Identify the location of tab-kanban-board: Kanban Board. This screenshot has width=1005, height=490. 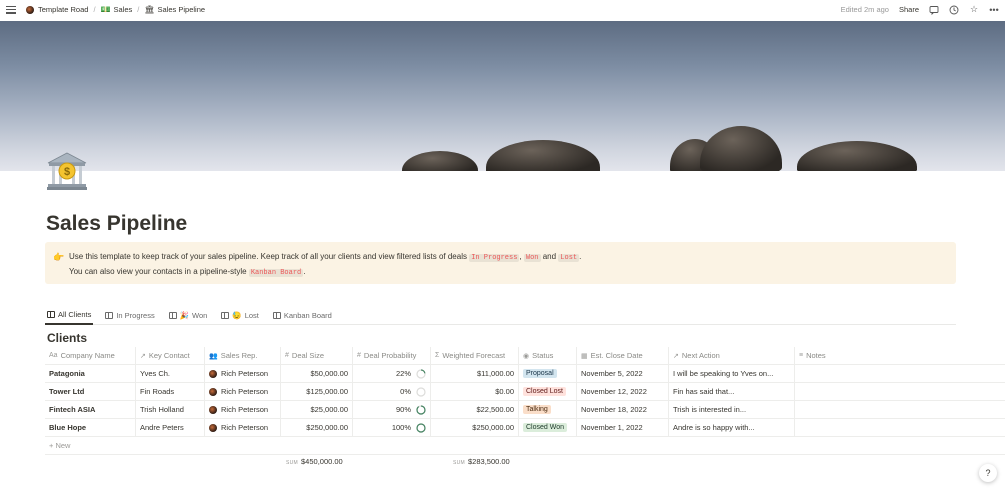
(302, 315).